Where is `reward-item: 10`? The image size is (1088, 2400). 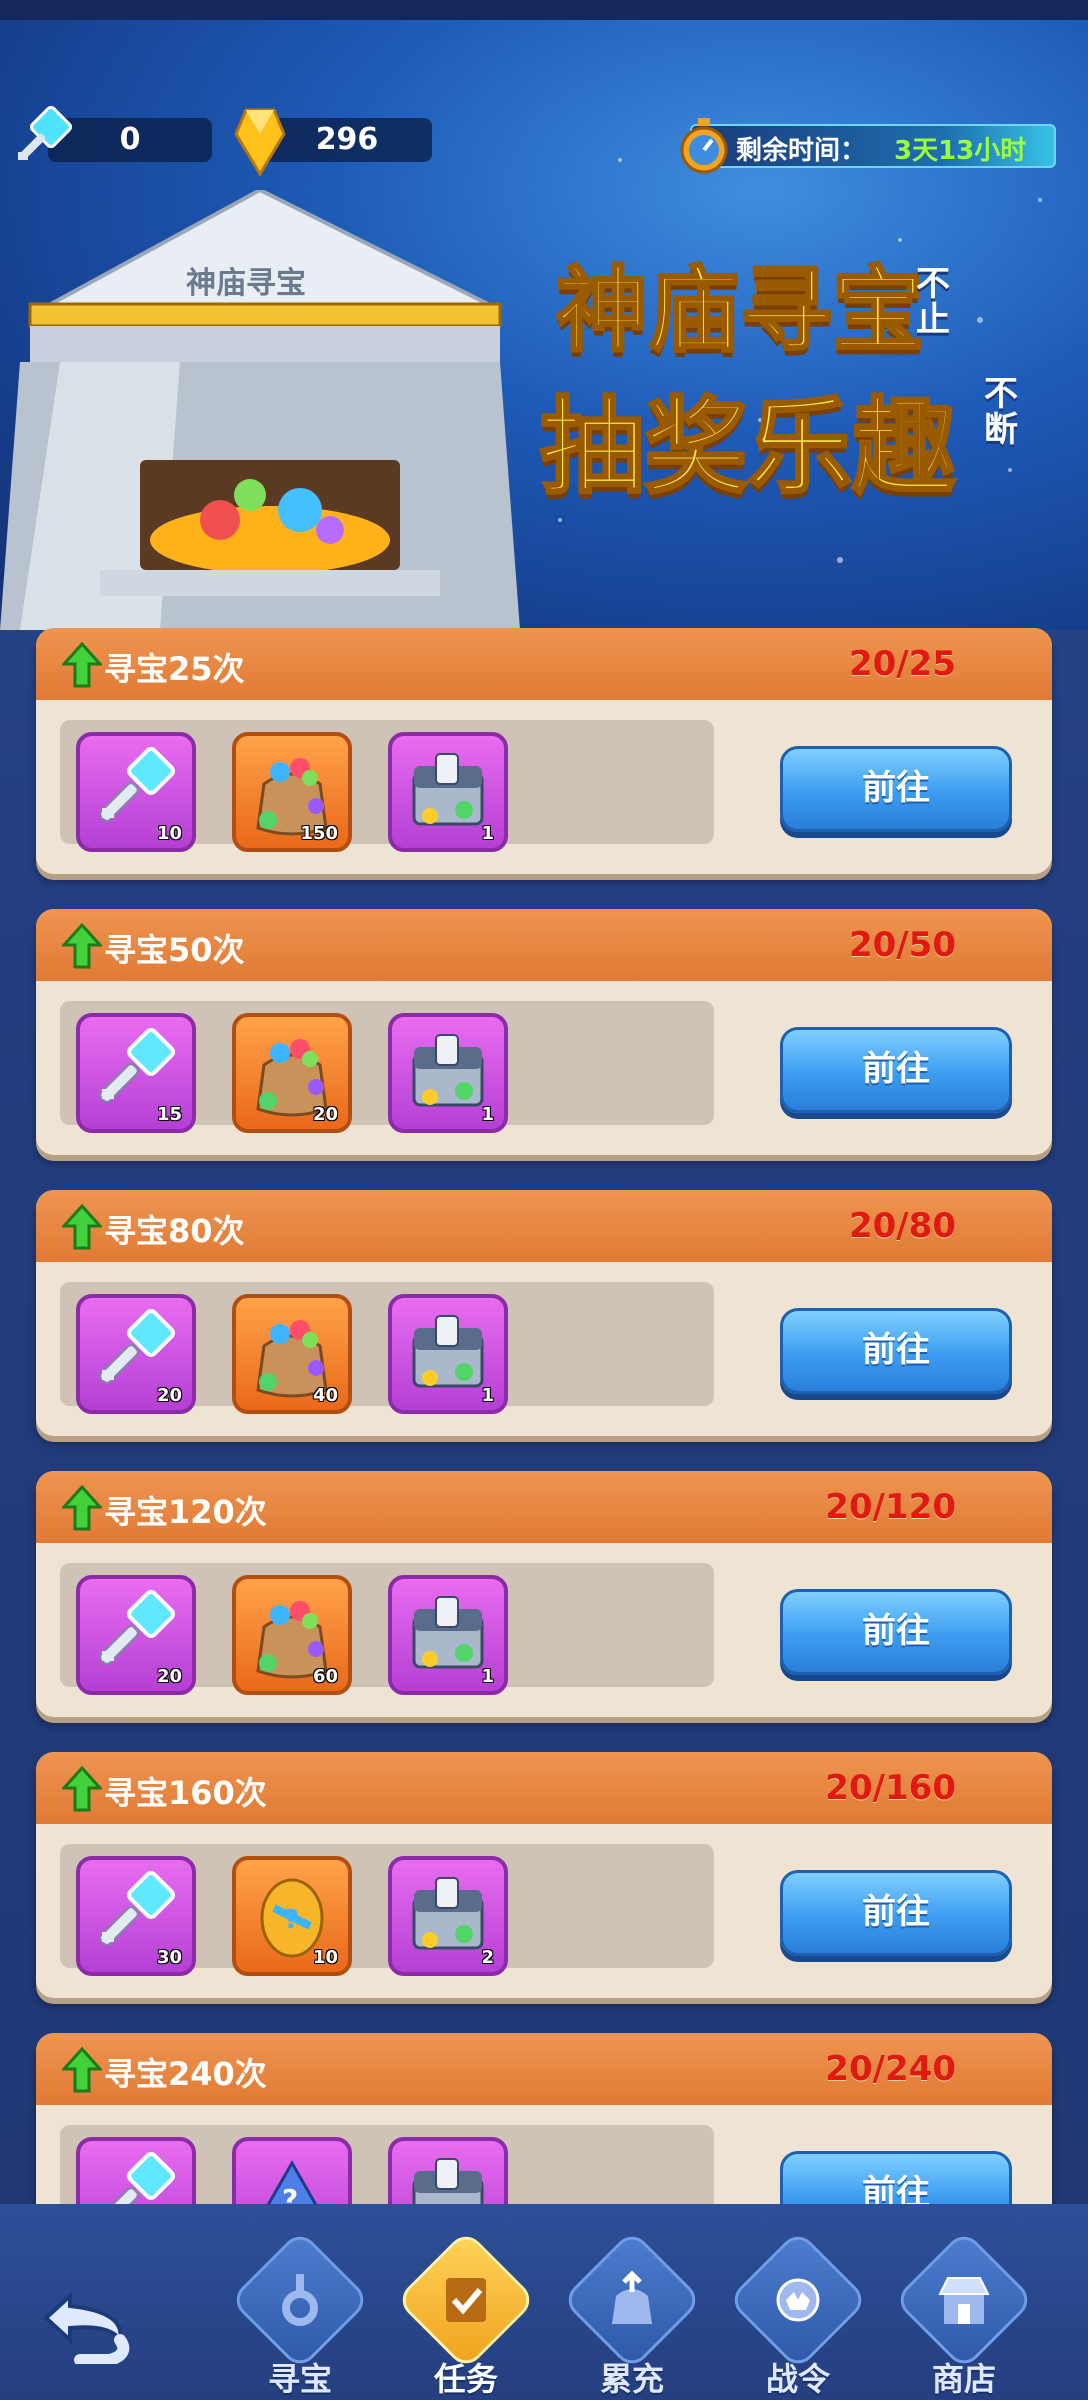 reward-item: 10 is located at coordinates (136, 792).